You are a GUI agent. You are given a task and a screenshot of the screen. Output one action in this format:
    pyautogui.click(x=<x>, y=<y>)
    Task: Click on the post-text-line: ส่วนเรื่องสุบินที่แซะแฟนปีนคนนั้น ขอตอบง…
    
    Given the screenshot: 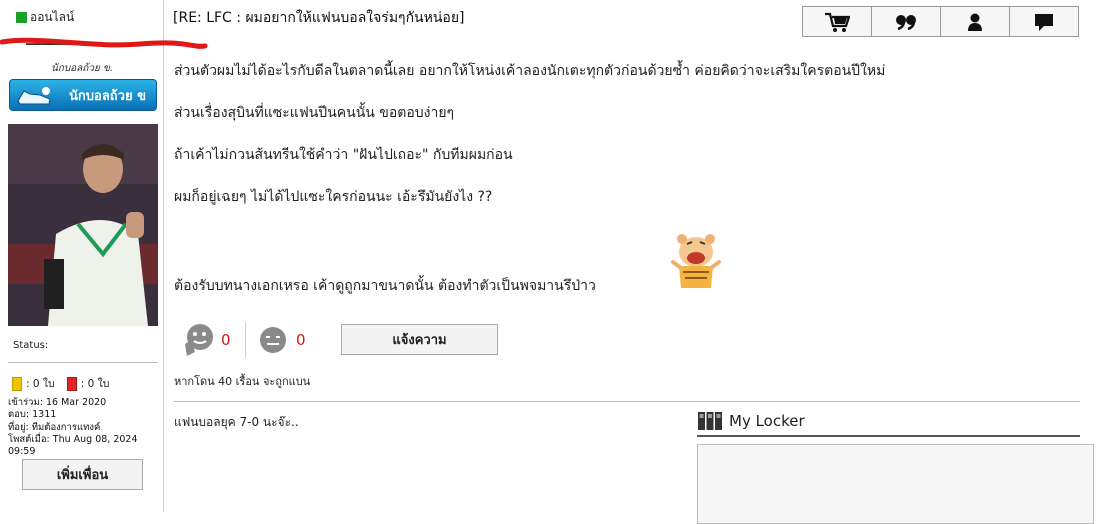 What is the action you would take?
    pyautogui.click(x=314, y=113)
    